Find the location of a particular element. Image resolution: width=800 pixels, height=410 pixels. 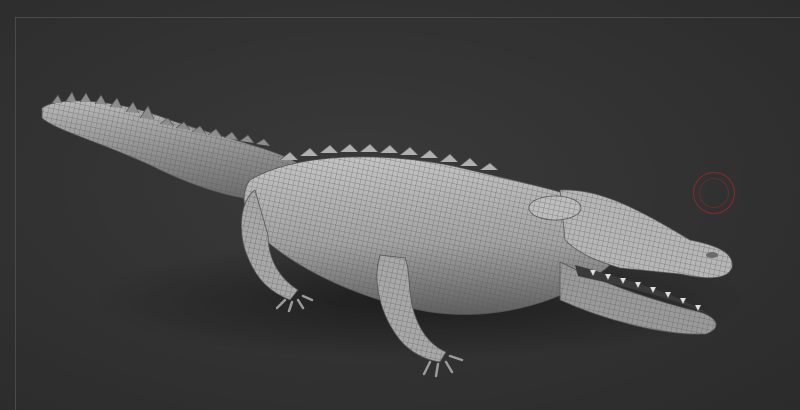

brush-circle-icon is located at coordinates (714, 193).